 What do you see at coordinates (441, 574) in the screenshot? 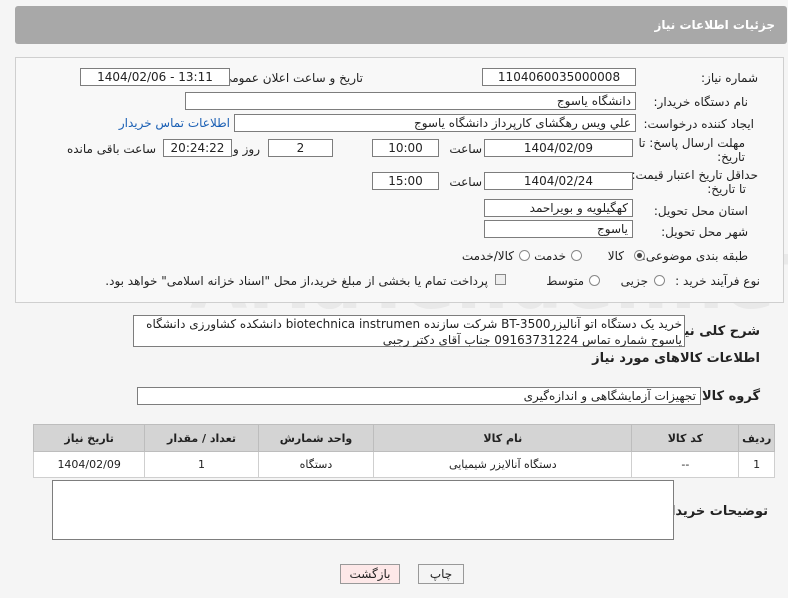
I see `print-button: چاپ` at bounding box center [441, 574].